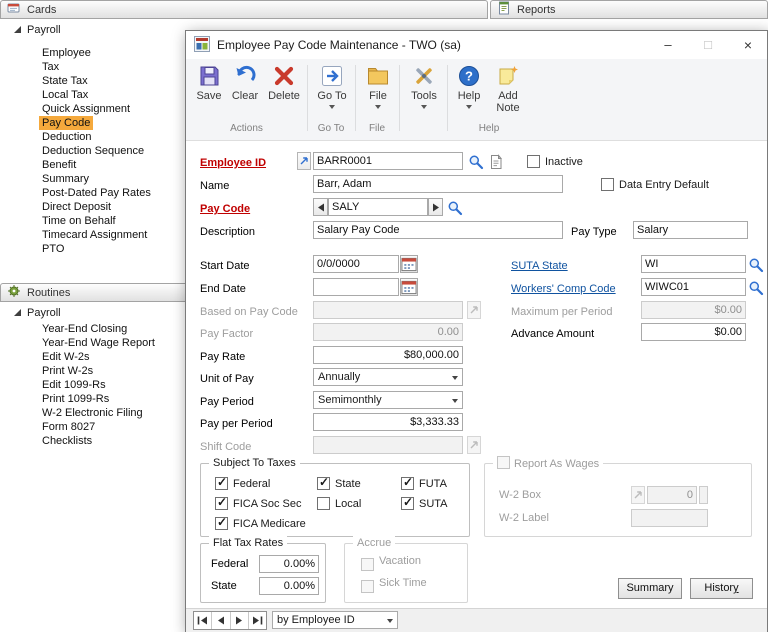 The image size is (768, 632). What do you see at coordinates (226, 447) in the screenshot?
I see `shift-code-label: Shift Code` at bounding box center [226, 447].